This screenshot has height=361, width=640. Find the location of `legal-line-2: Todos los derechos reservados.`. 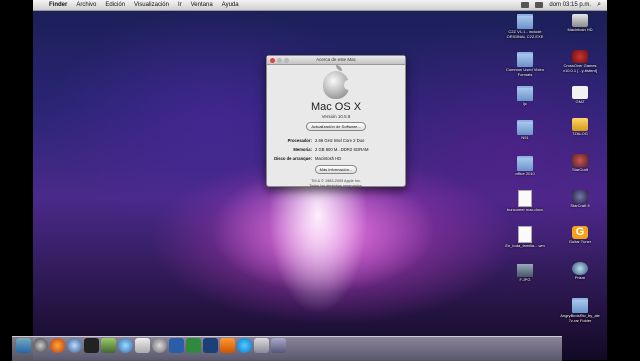

legal-line-2: Todos los derechos reservados. is located at coordinates (336, 186).